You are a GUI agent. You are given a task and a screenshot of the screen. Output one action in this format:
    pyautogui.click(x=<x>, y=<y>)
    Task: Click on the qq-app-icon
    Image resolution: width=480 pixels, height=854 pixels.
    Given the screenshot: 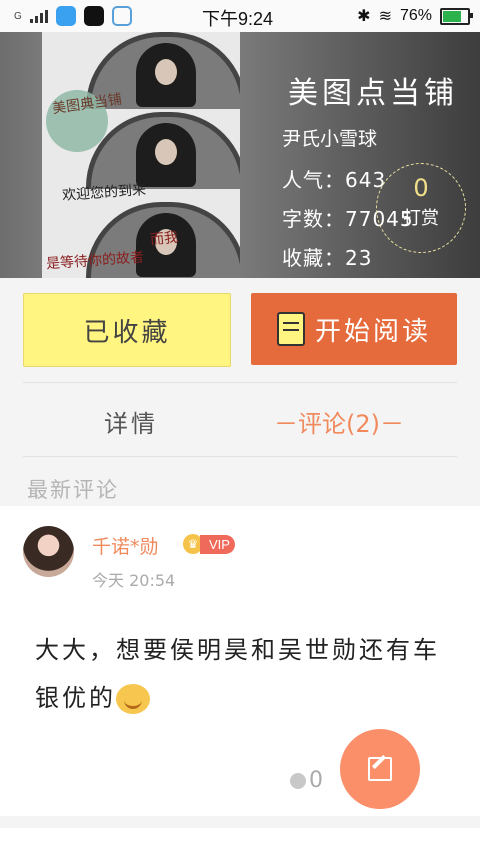 What is the action you would take?
    pyautogui.click(x=65, y=16)
    